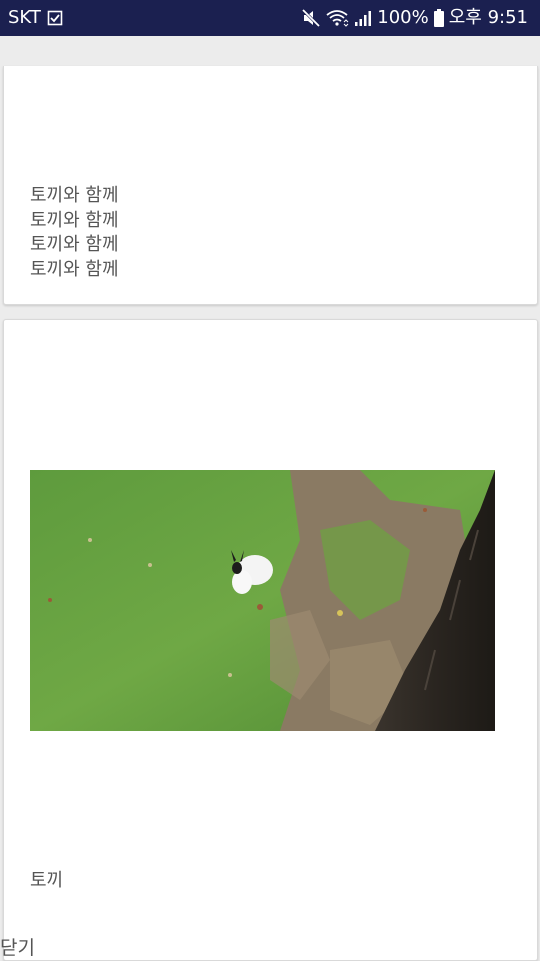 This screenshot has width=540, height=961. I want to click on card-text-lines: 토끼와 함께 토끼와 함께 토끼와 함께 토끼와 함께, so click(74, 233).